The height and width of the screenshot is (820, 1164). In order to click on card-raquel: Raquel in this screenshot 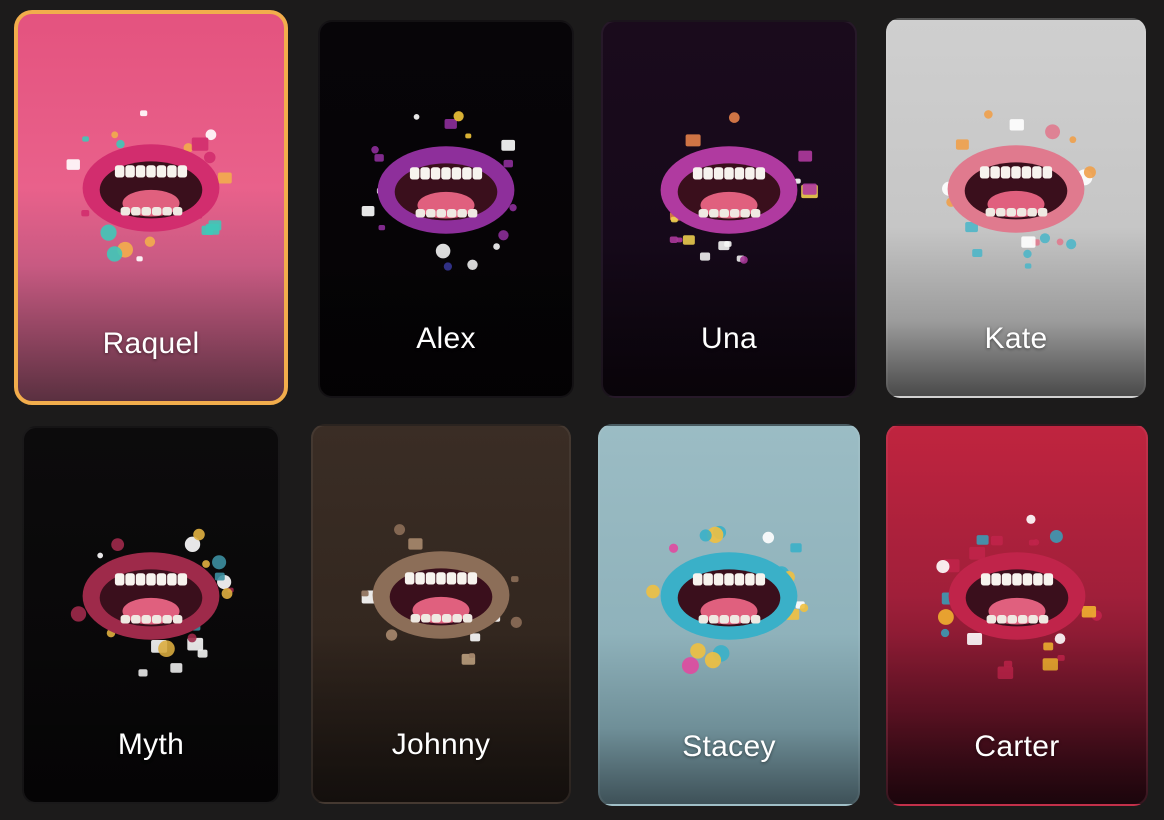, I will do `click(151, 207)`.